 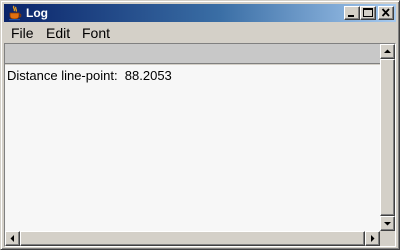 I want to click on java-cup-icon, so click(x=15, y=13).